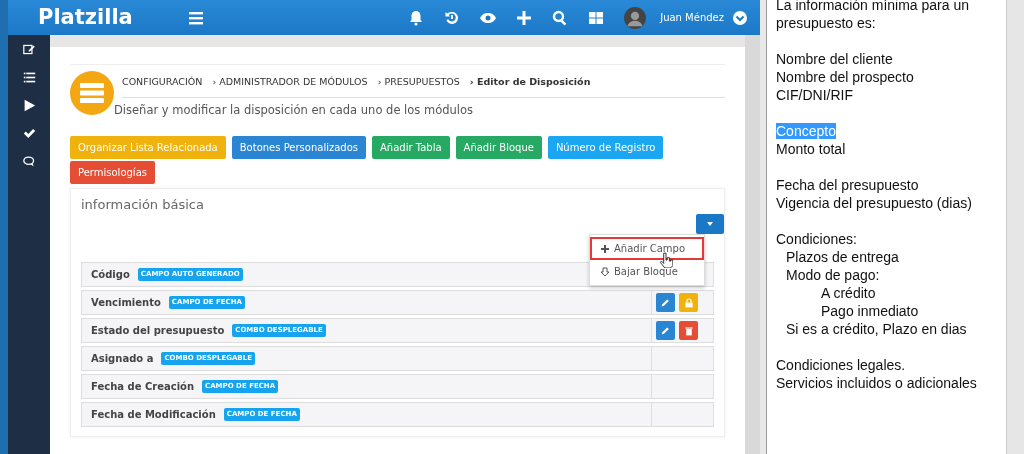 The width and height of the screenshot is (1024, 454). Describe the element at coordinates (605, 147) in the screenshot. I see `action-button: Número de Registro` at that location.